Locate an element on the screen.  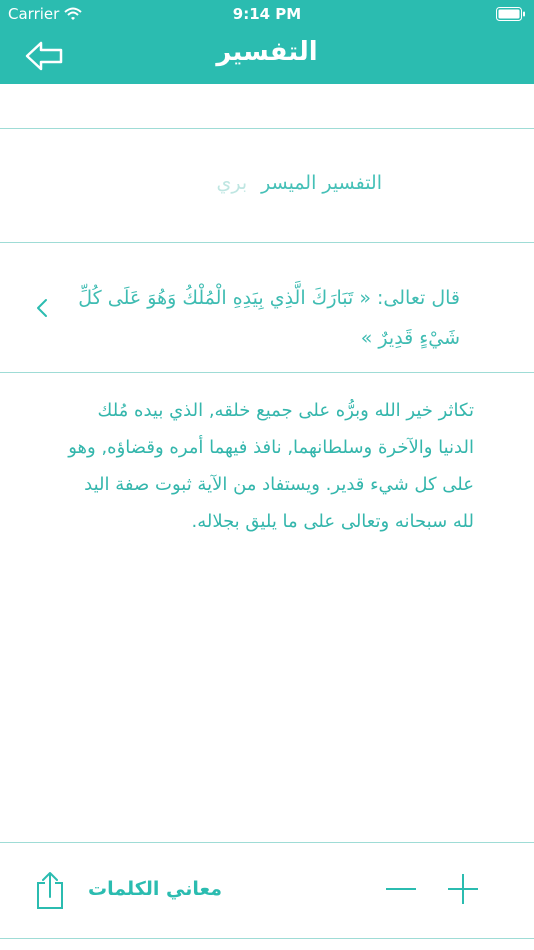
tafsir-source-tabs: التفسير الميسر بري is located at coordinates (267, 185).